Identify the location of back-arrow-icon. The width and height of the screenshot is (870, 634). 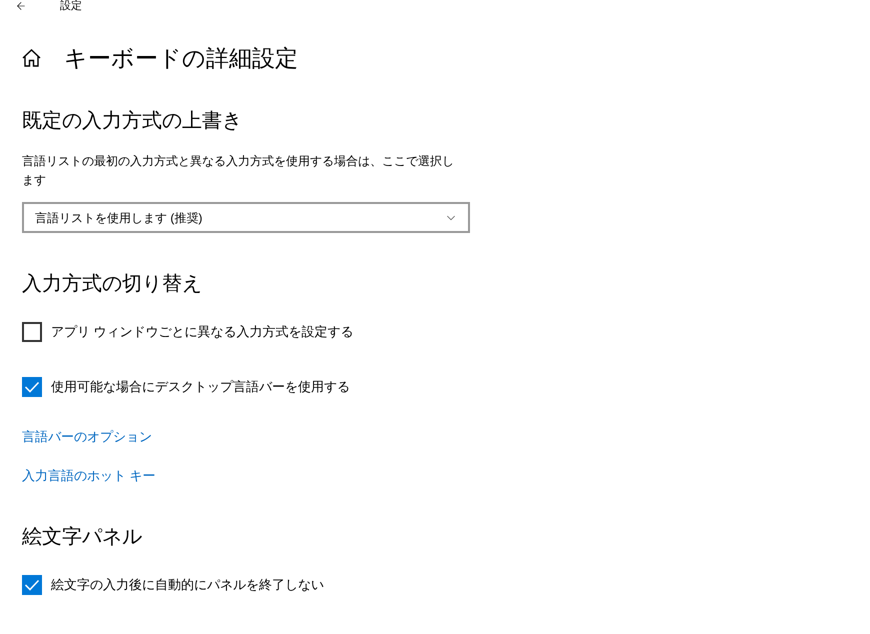
(21, 6).